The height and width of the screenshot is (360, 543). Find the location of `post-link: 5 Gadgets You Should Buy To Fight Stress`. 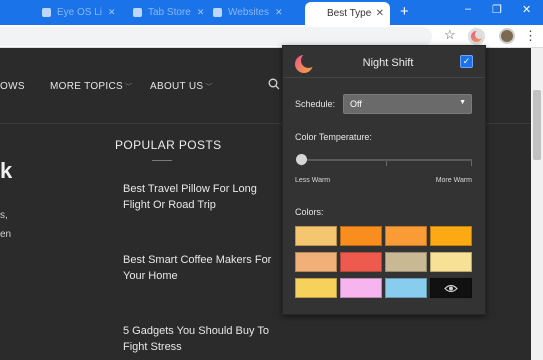

post-link: 5 Gadgets You Should Buy To Fight Stress is located at coordinates (198, 339).